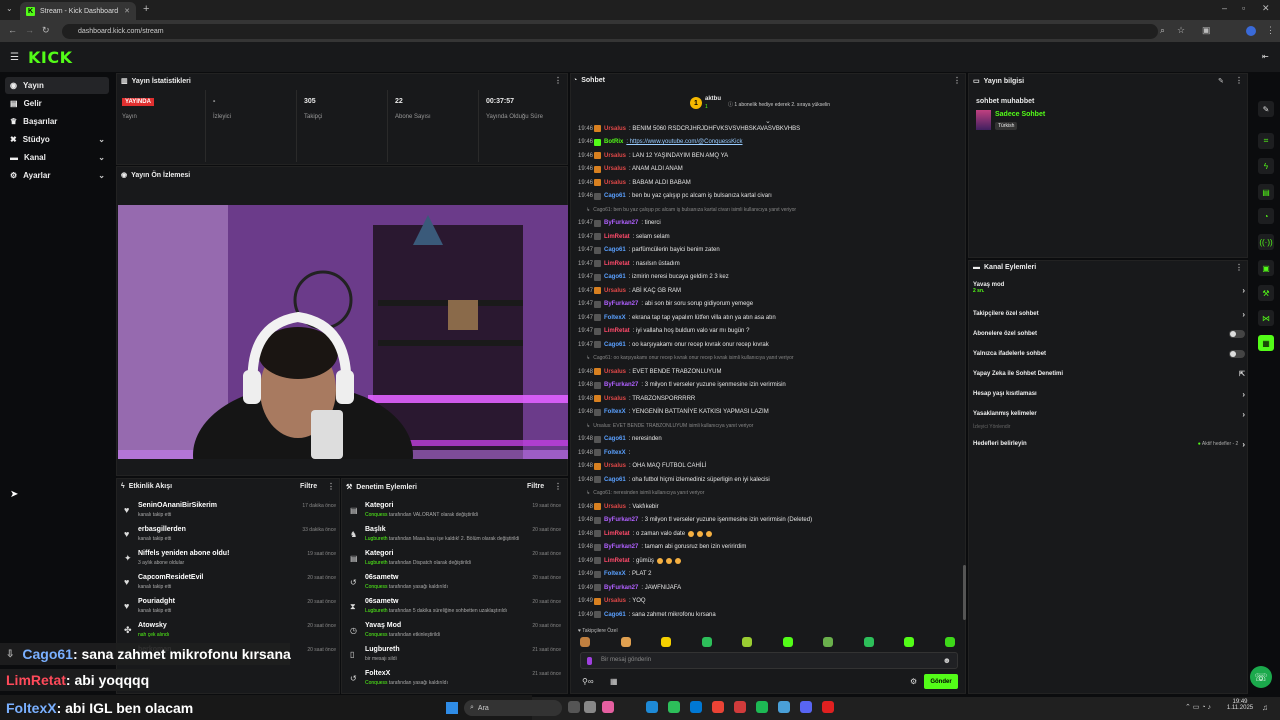 Image resolution: width=1280 pixels, height=720 pixels. What do you see at coordinates (1266, 293) in the screenshot?
I see `rail-tools-icon: ⚒` at bounding box center [1266, 293].